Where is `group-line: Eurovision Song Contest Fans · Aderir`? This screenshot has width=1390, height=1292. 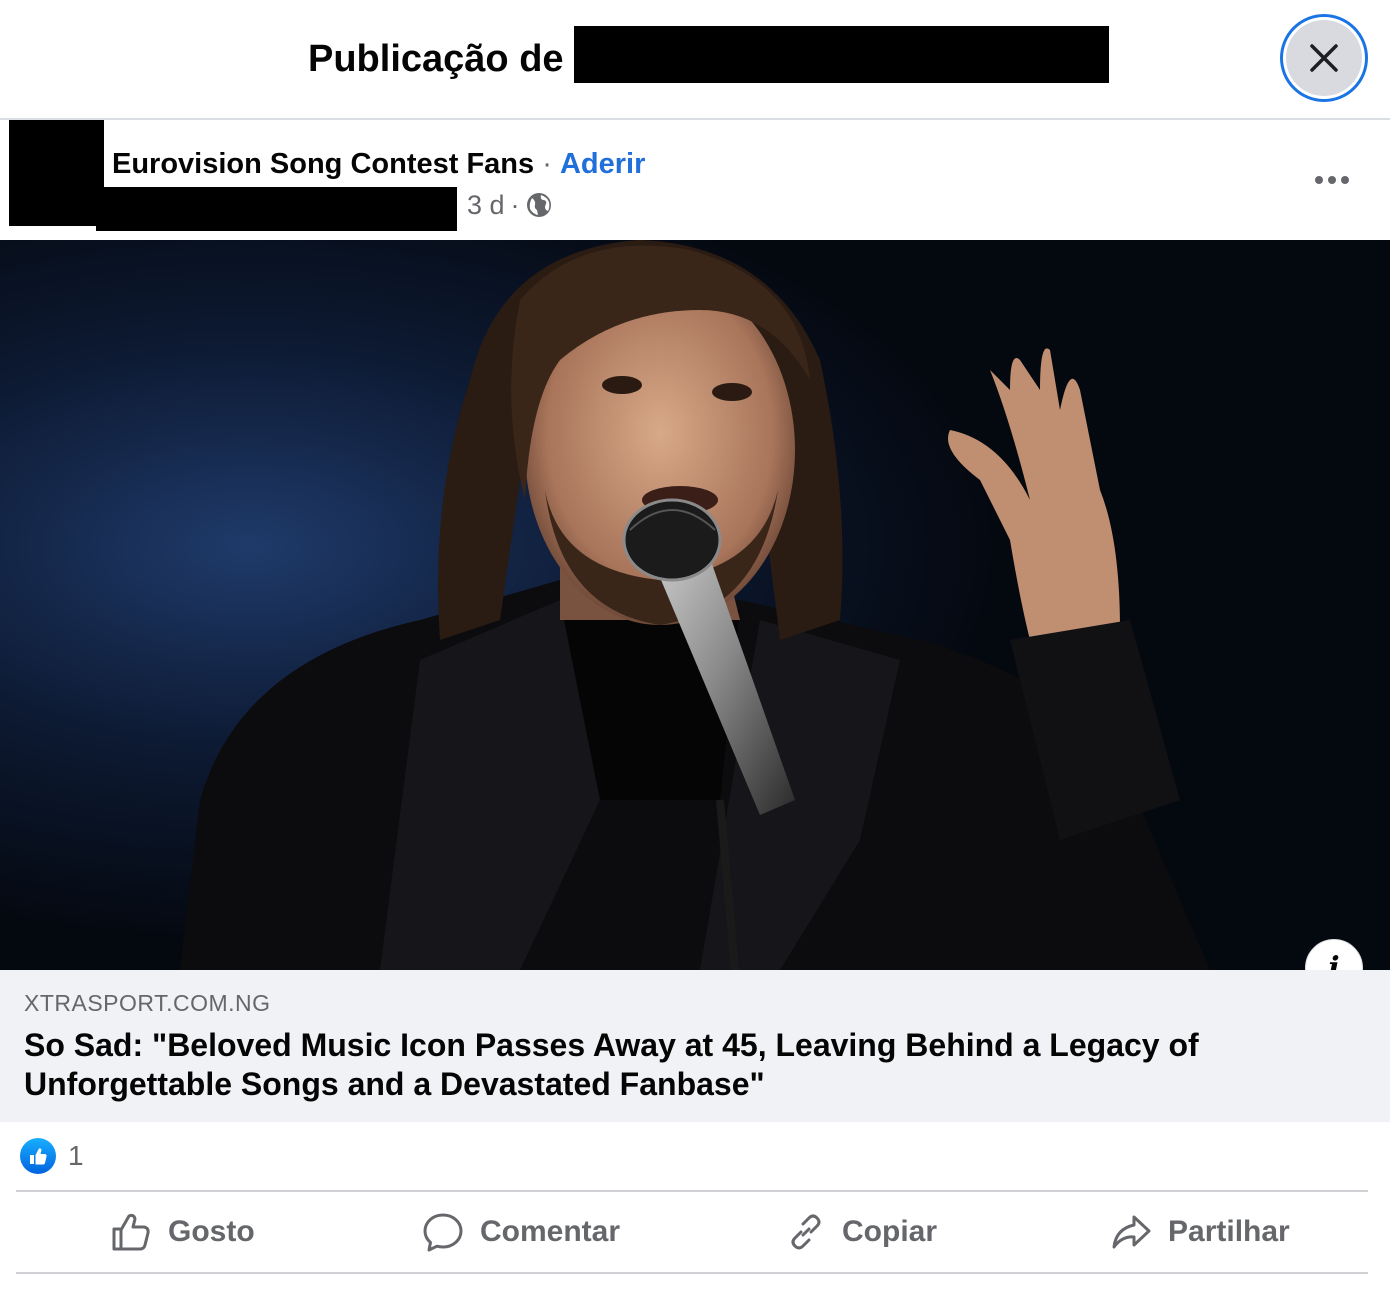
group-line: Eurovision Song Contest Fans · Aderir is located at coordinates (378, 164).